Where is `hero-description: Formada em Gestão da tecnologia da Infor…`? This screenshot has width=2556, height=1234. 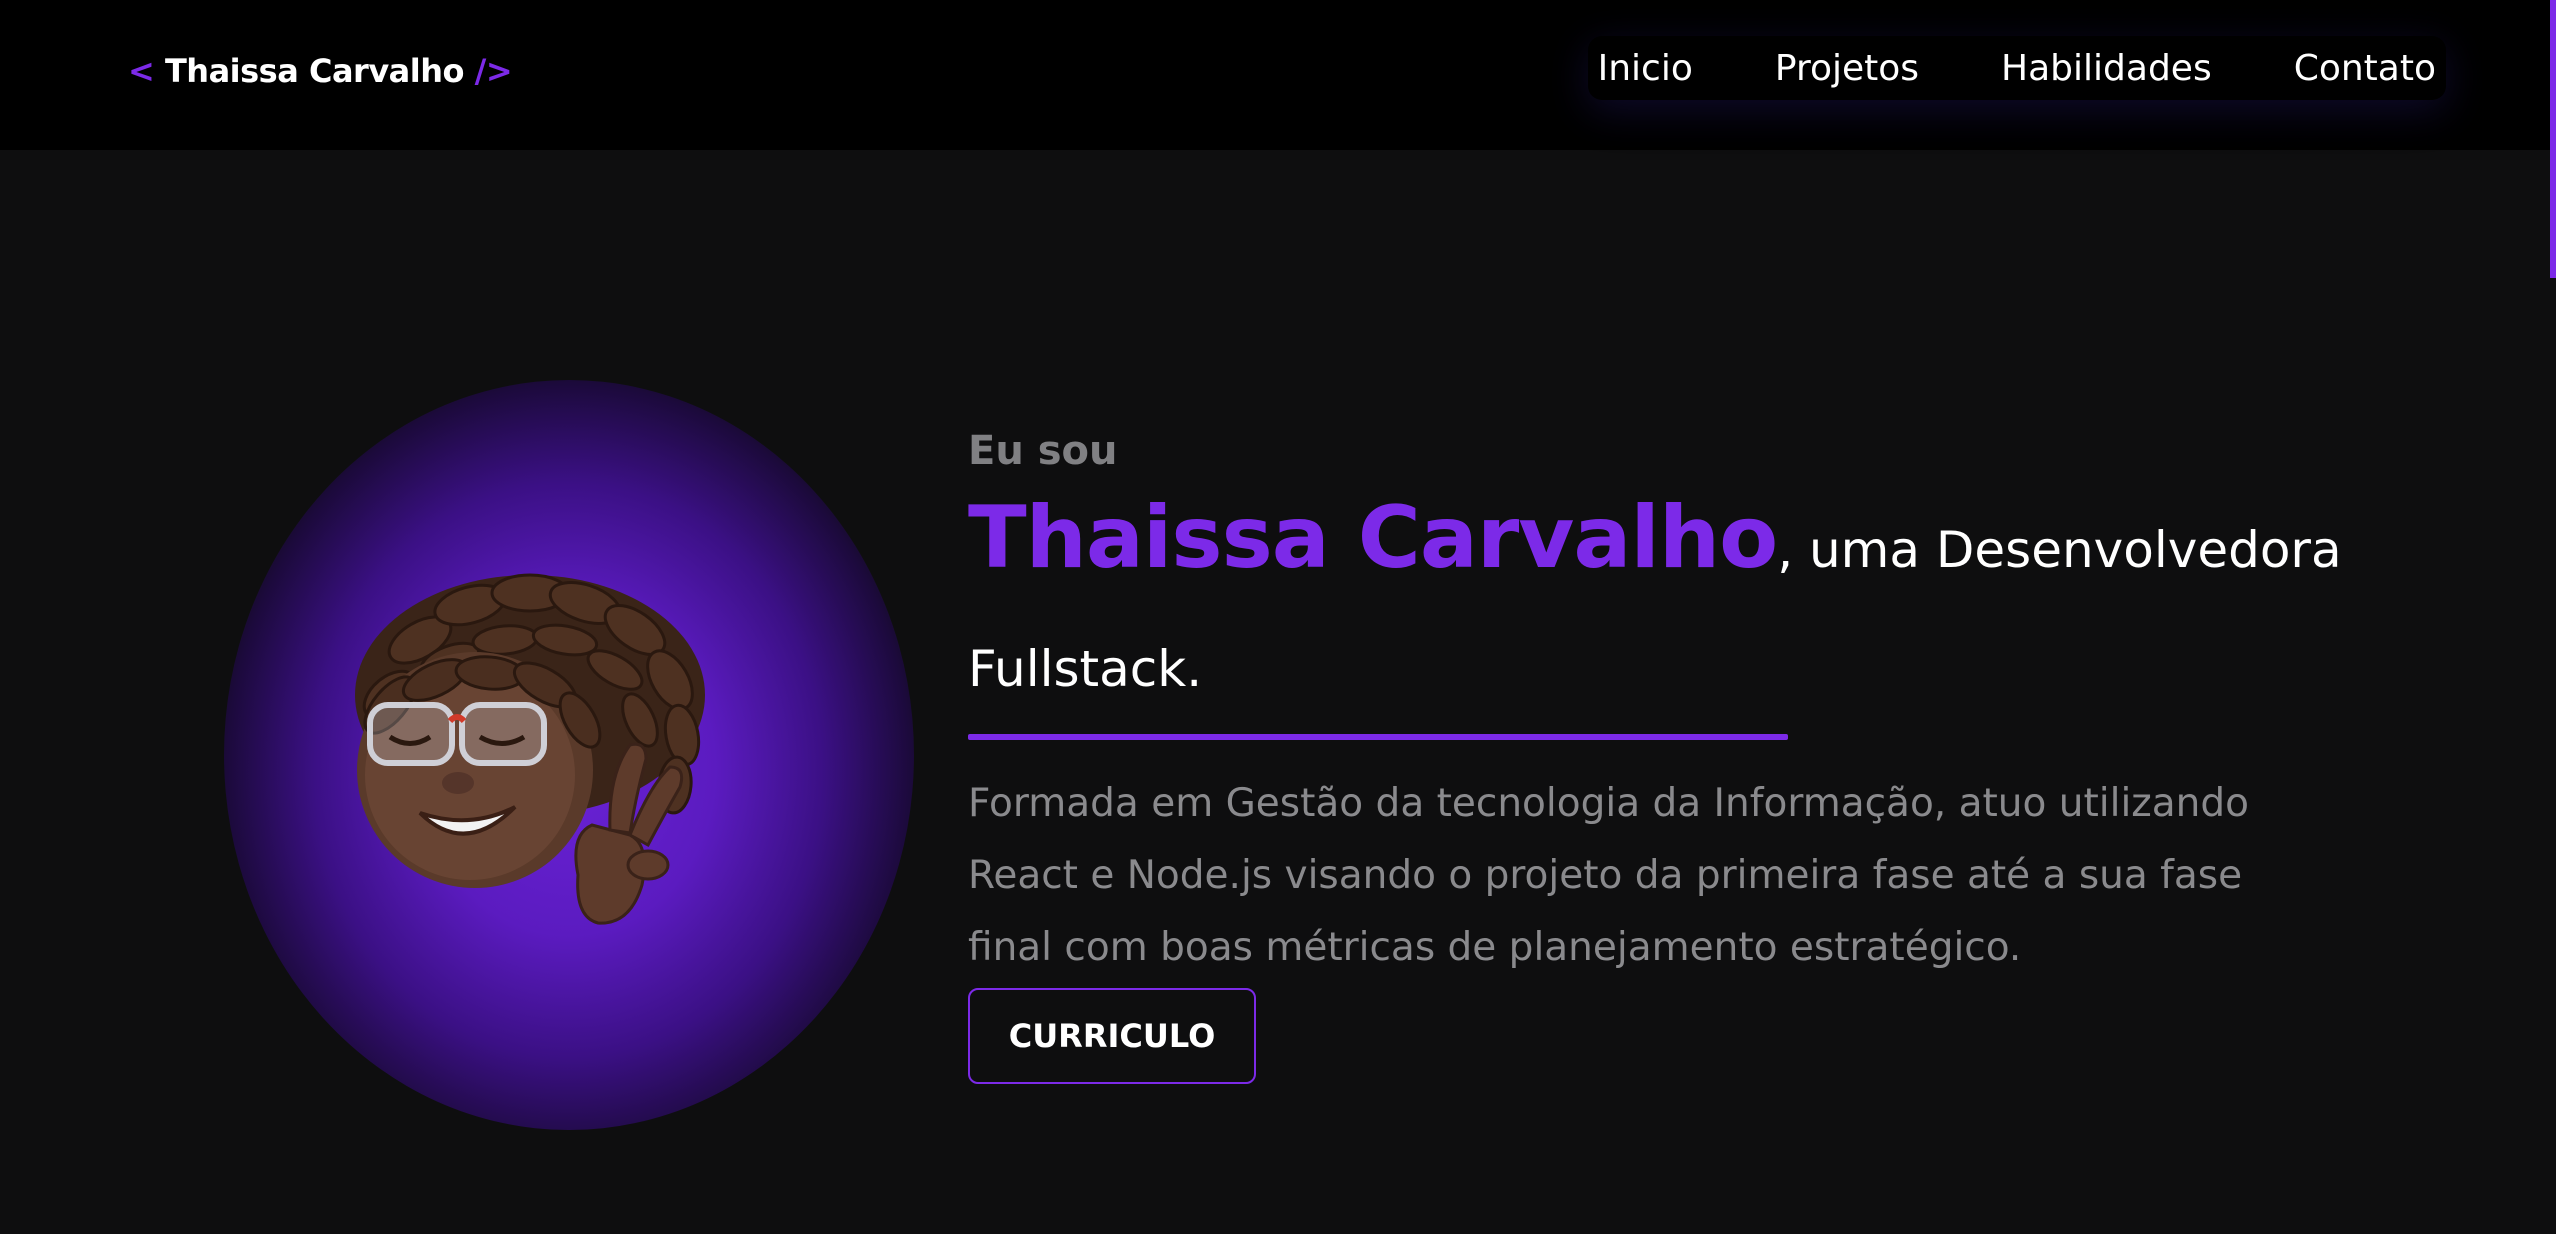 hero-description: Formada em Gestão da tecnologia da Infor… is located at coordinates (1648, 876).